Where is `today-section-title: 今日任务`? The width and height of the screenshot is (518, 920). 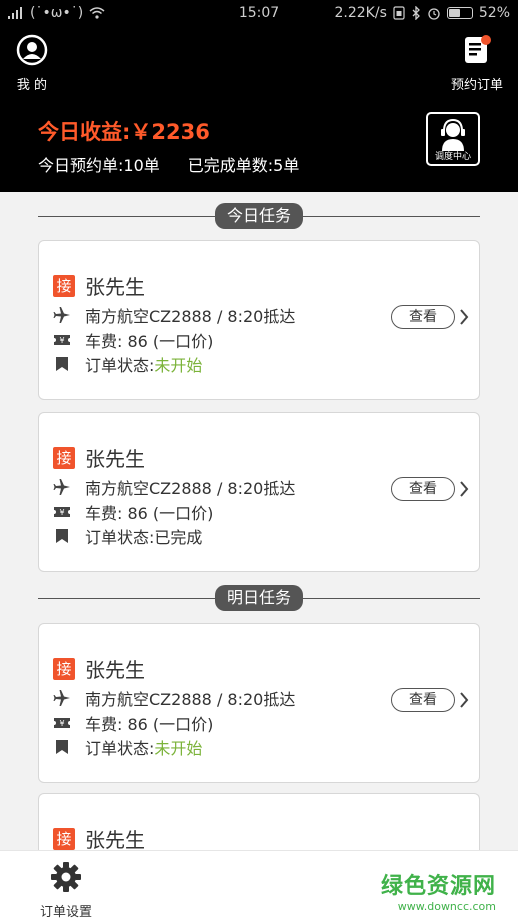 today-section-title: 今日任务 is located at coordinates (259, 216).